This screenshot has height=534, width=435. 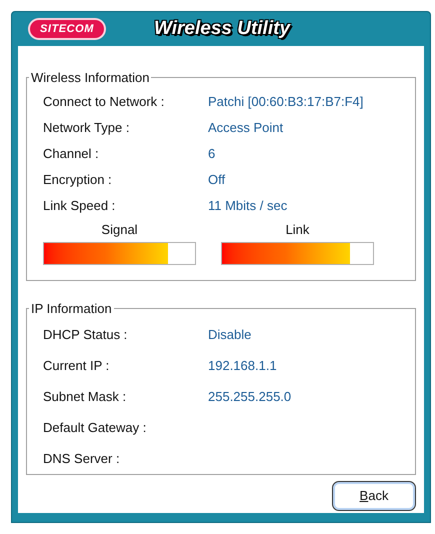 What do you see at coordinates (86, 127) in the screenshot?
I see `field-label: Network Type :` at bounding box center [86, 127].